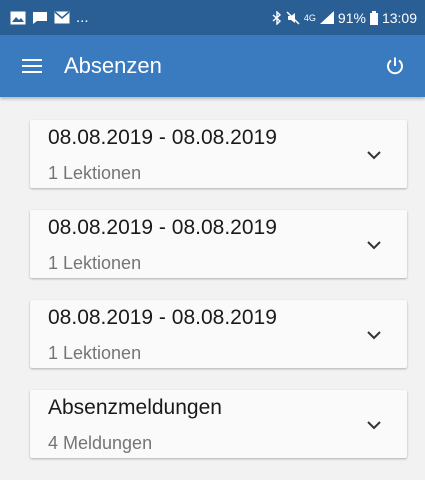 The height and width of the screenshot is (480, 425). What do you see at coordinates (218, 424) in the screenshot?
I see `absence-reports-card: Absenzmeldungen 4 Meldungen` at bounding box center [218, 424].